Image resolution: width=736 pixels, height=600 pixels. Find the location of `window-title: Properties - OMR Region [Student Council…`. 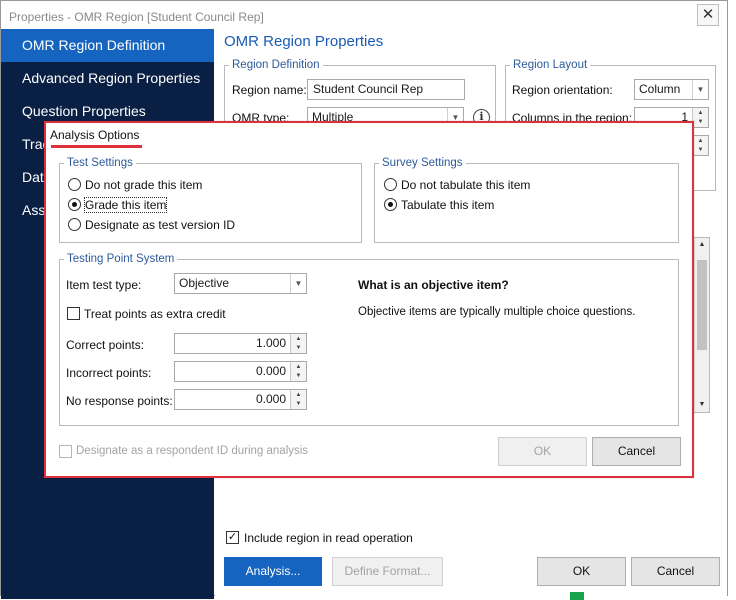

window-title: Properties - OMR Region [Student Council… is located at coordinates (136, 17).